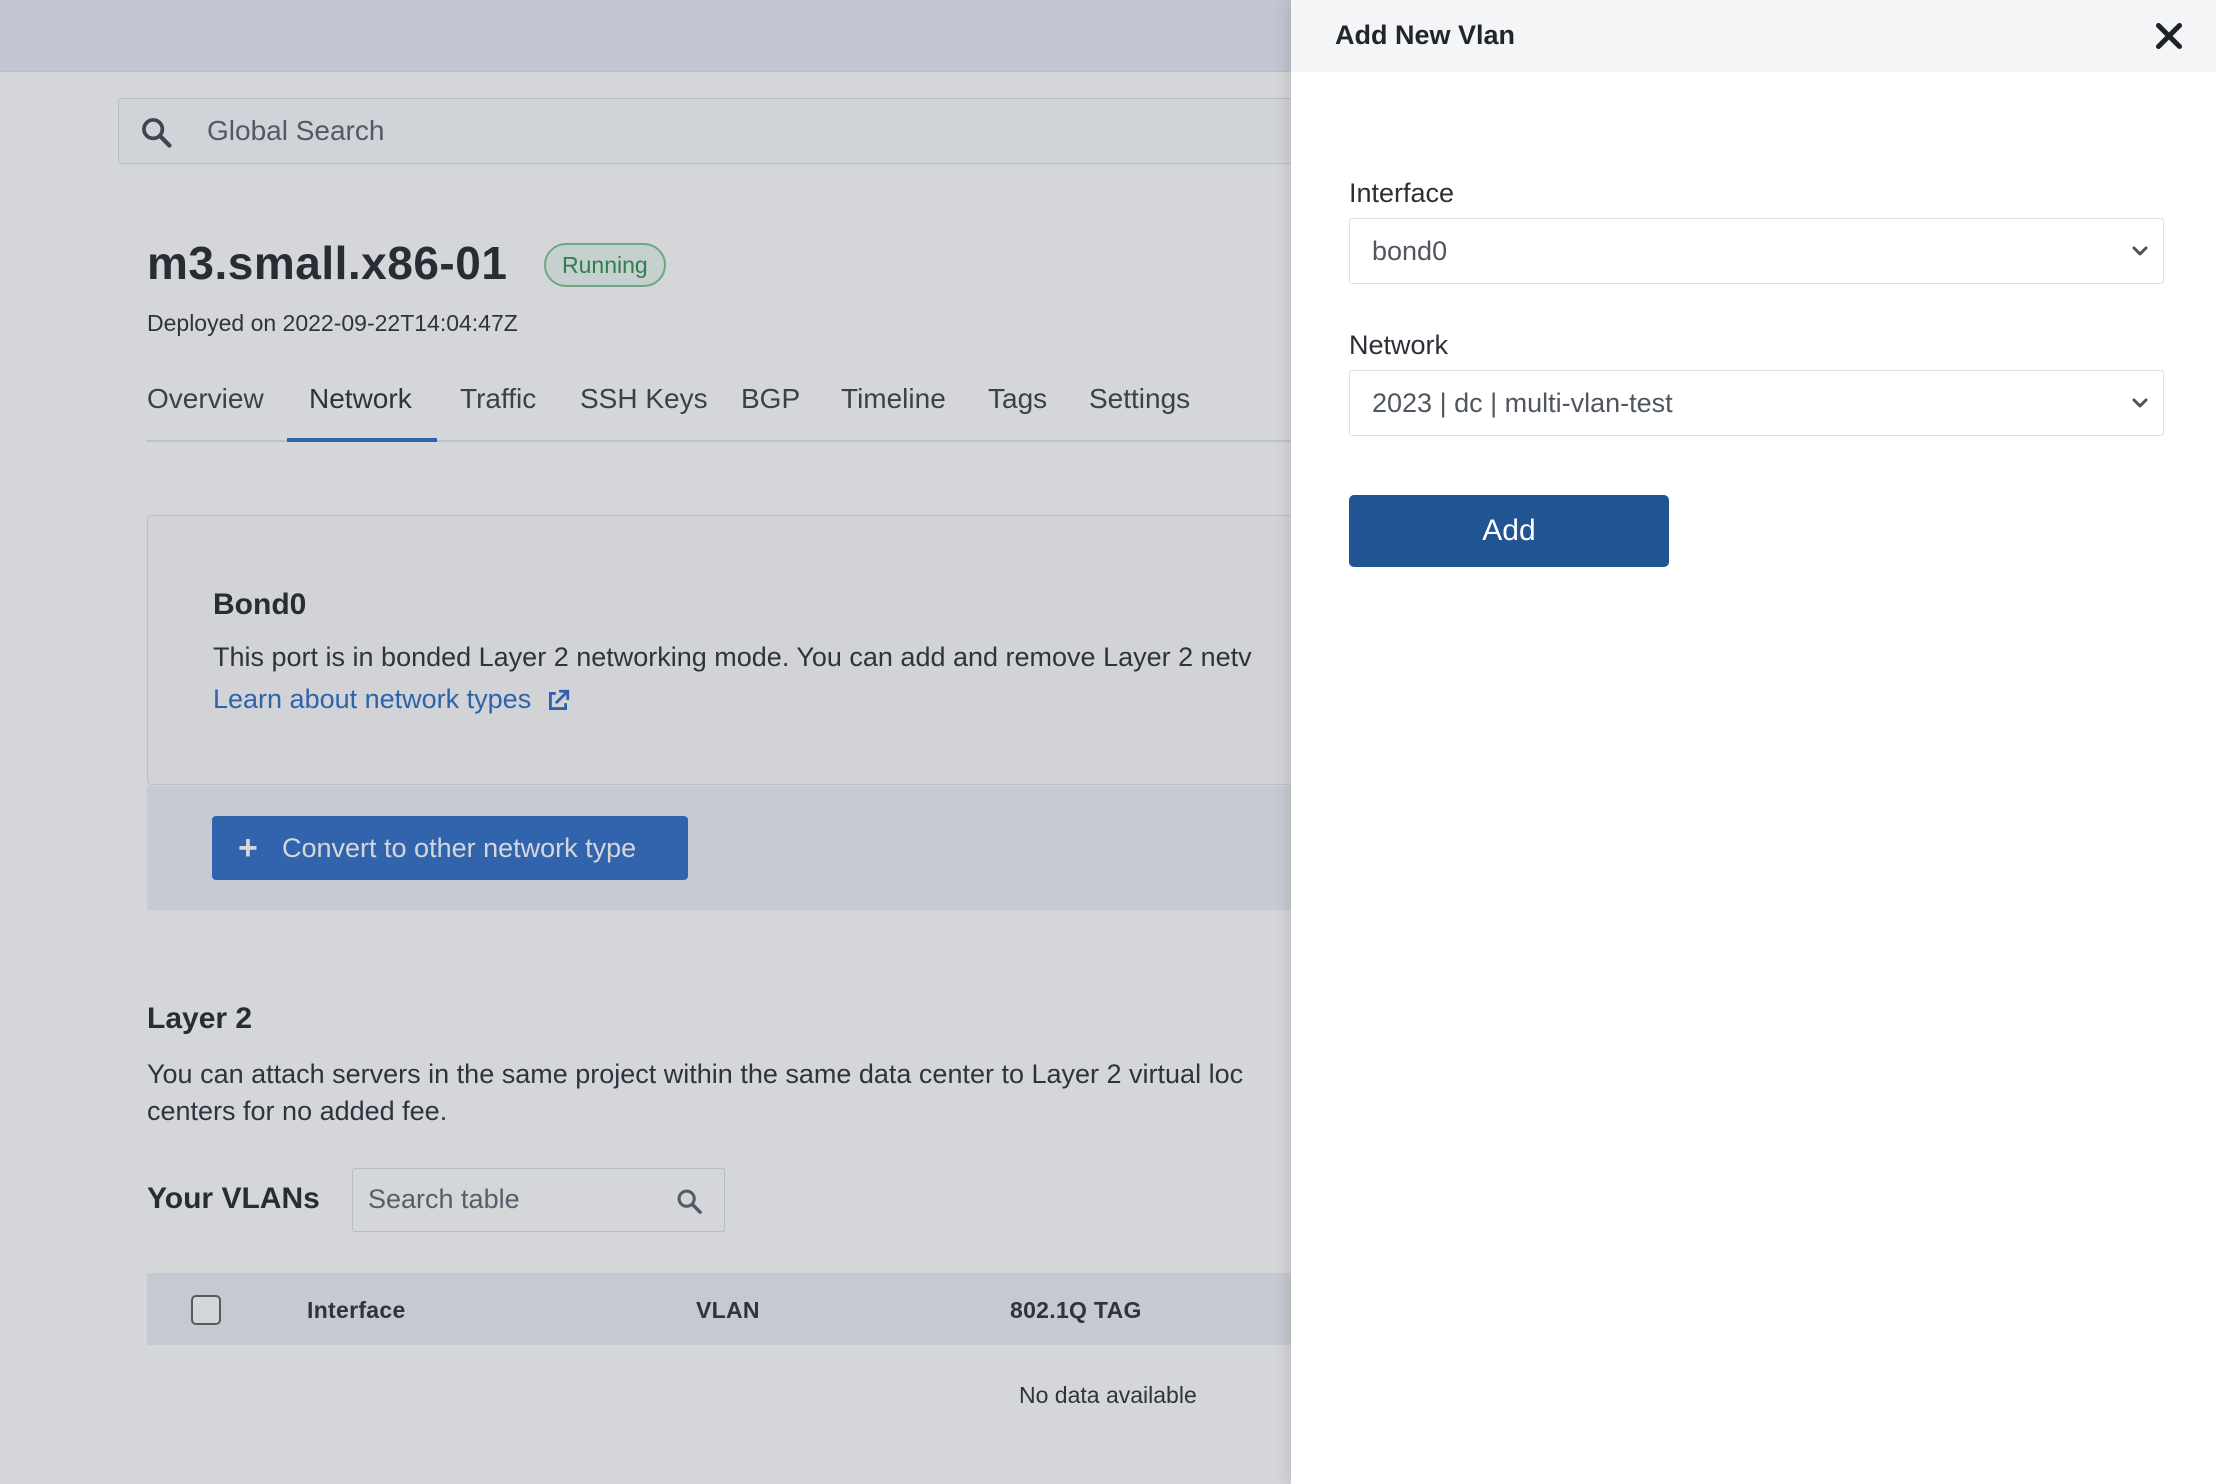  Describe the element at coordinates (2169, 36) in the screenshot. I see `close-icon` at that location.